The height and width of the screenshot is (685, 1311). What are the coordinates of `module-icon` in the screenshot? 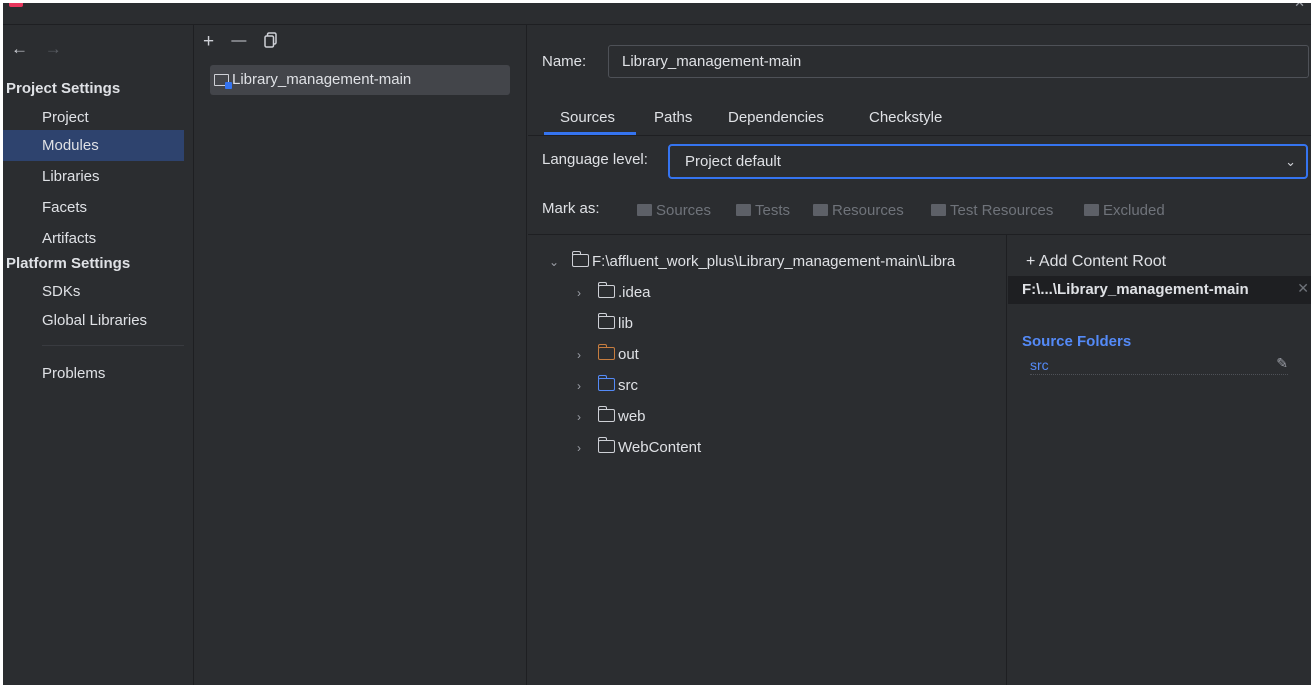 It's located at (223, 81).